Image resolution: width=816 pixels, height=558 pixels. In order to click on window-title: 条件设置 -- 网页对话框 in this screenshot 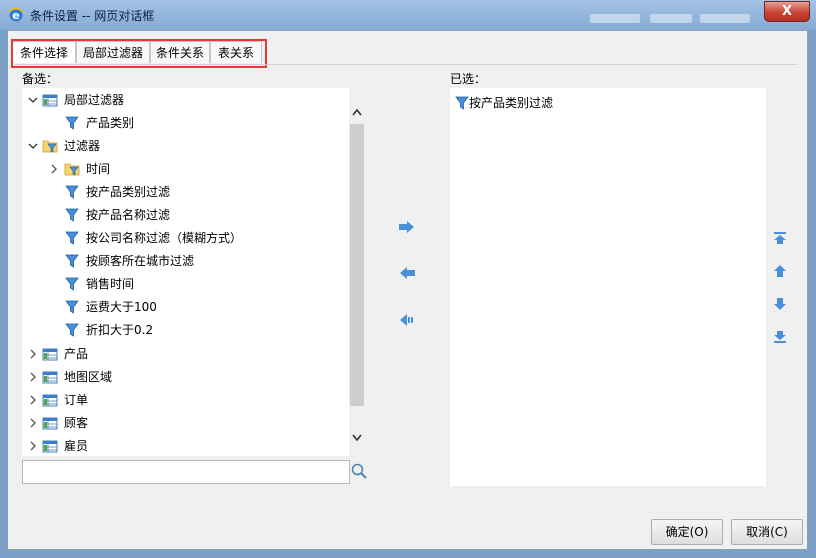, I will do `click(92, 16)`.